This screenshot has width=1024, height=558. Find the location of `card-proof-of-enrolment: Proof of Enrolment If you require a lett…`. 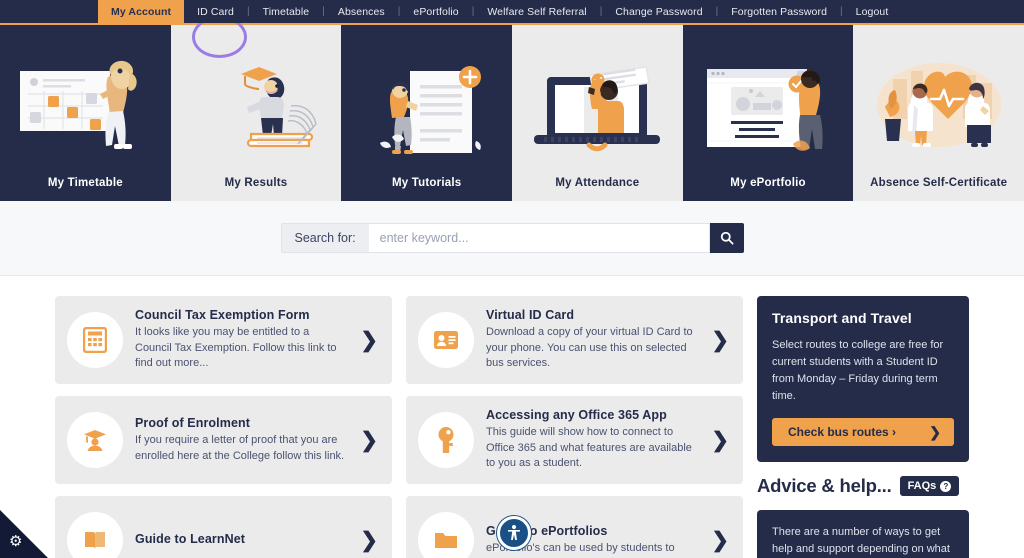

card-proof-of-enrolment: Proof of Enrolment If you require a lett… is located at coordinates (223, 440).